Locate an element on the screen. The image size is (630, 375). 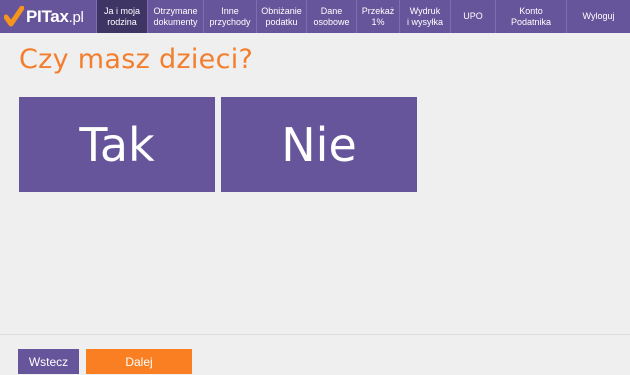
nav-item-wyloguj: Wyloguj is located at coordinates (598, 16).